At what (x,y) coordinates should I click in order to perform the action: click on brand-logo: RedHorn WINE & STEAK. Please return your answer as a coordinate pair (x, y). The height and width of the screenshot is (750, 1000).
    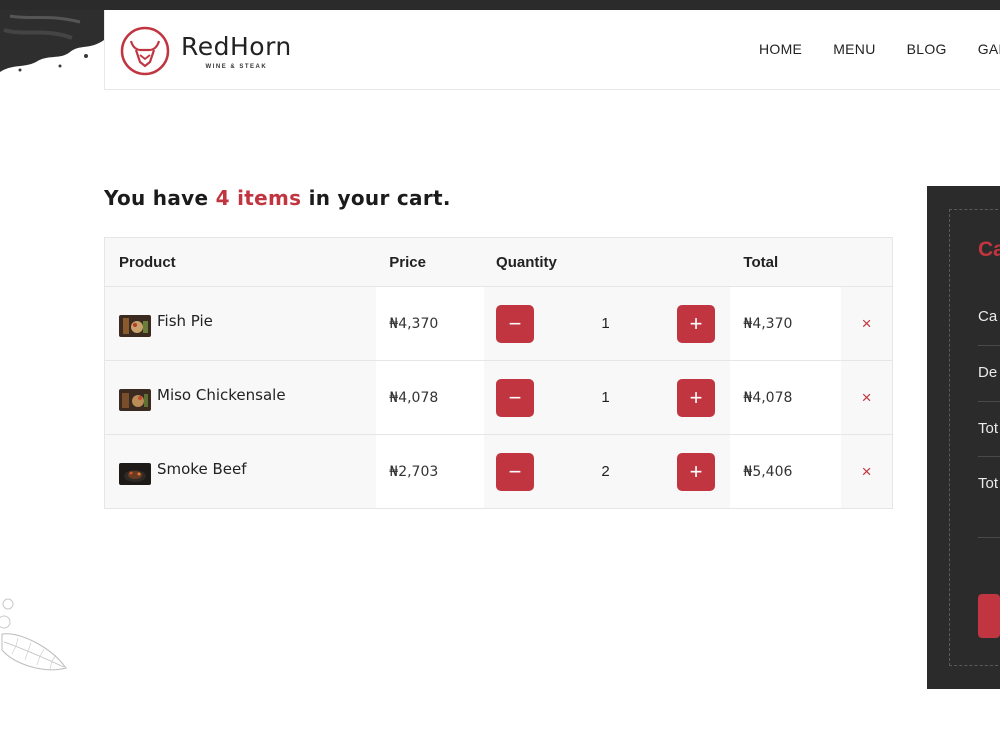
    Looking at the image, I should click on (205, 51).